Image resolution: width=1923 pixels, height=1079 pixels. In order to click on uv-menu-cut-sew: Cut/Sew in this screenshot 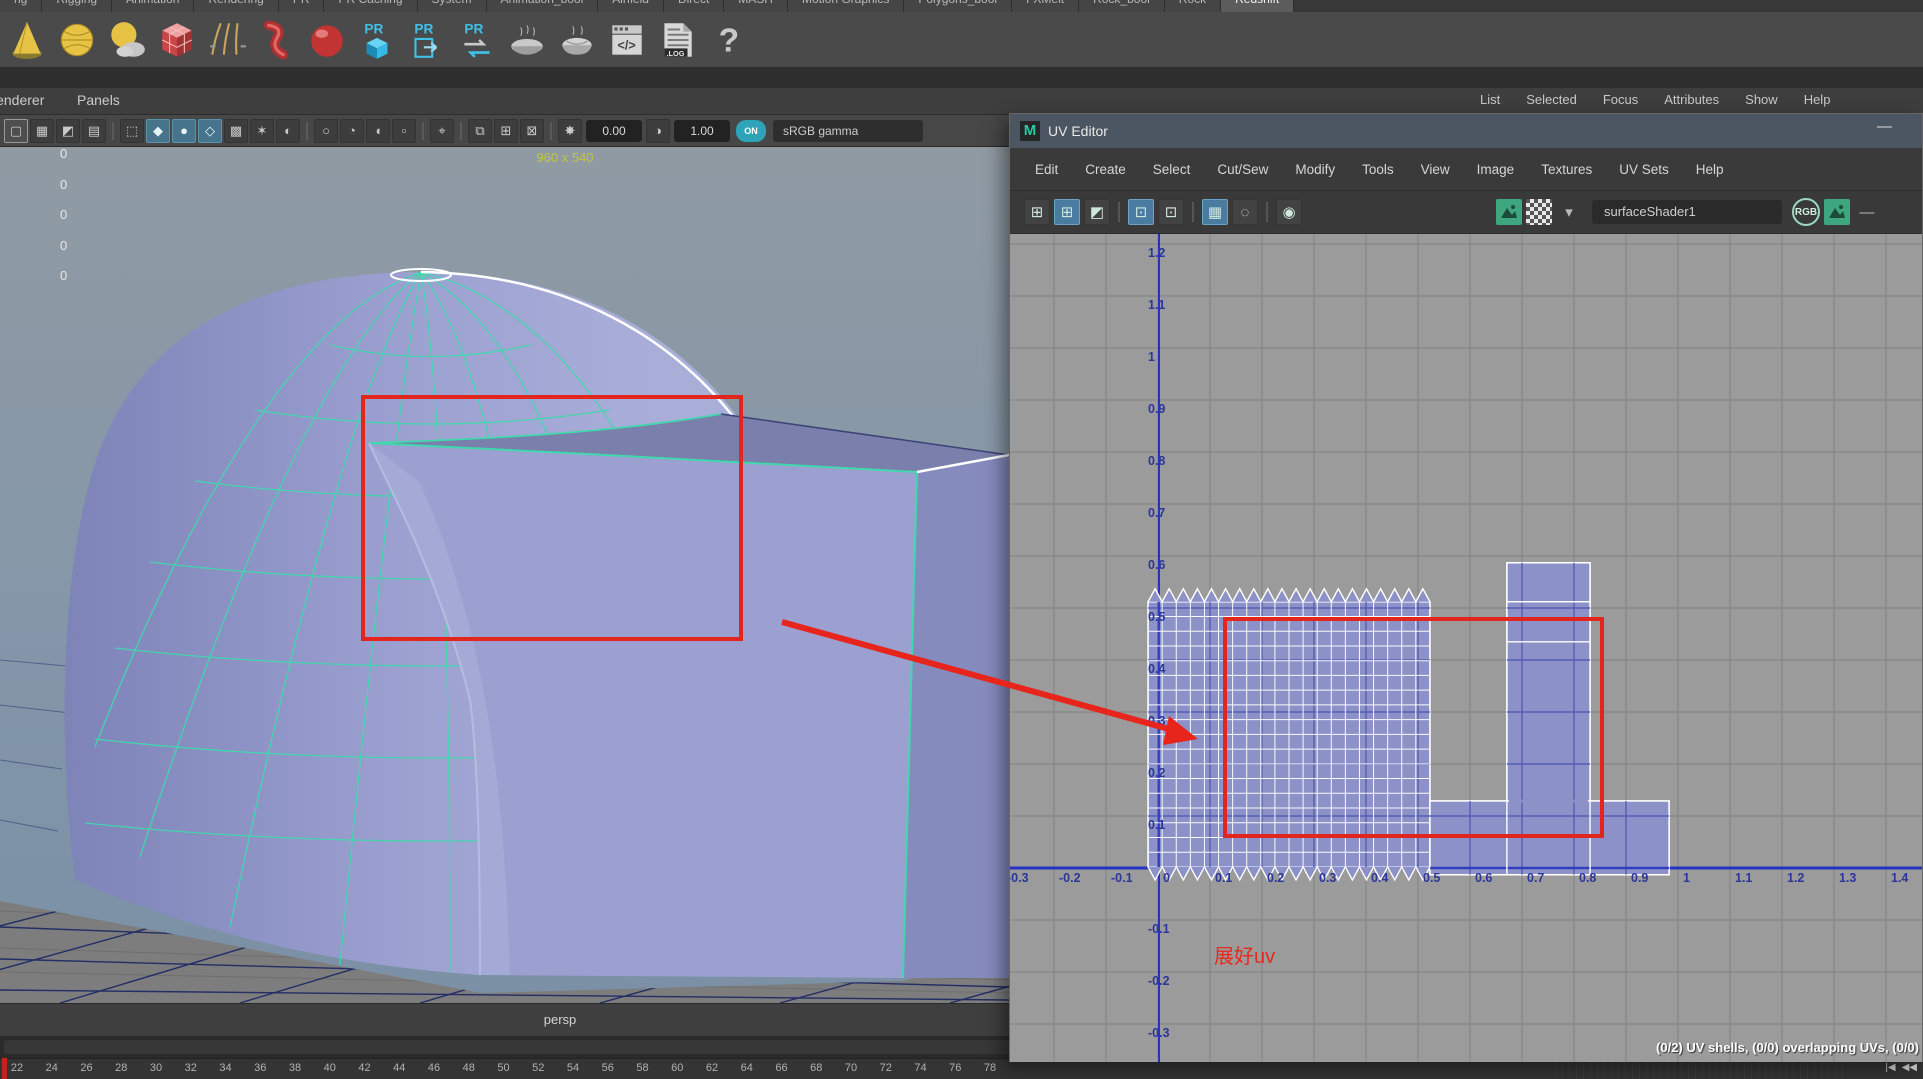, I will do `click(1242, 169)`.